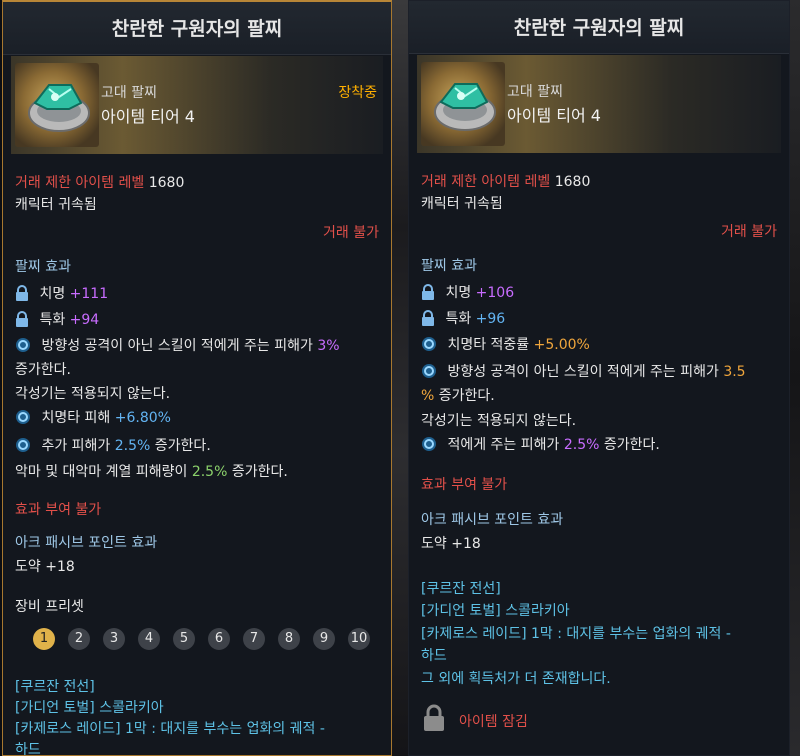 The height and width of the screenshot is (756, 800). What do you see at coordinates (599, 104) in the screenshot?
I see `item-header: 고대 팔찌 아이템 티어 4` at bounding box center [599, 104].